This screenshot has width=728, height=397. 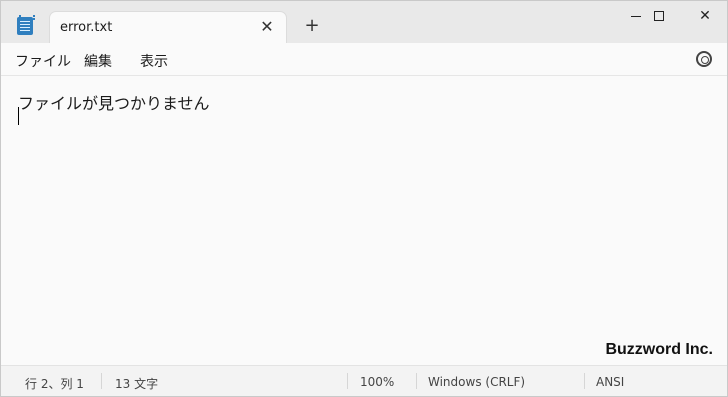 I want to click on new-tab-button: +, so click(x=312, y=26).